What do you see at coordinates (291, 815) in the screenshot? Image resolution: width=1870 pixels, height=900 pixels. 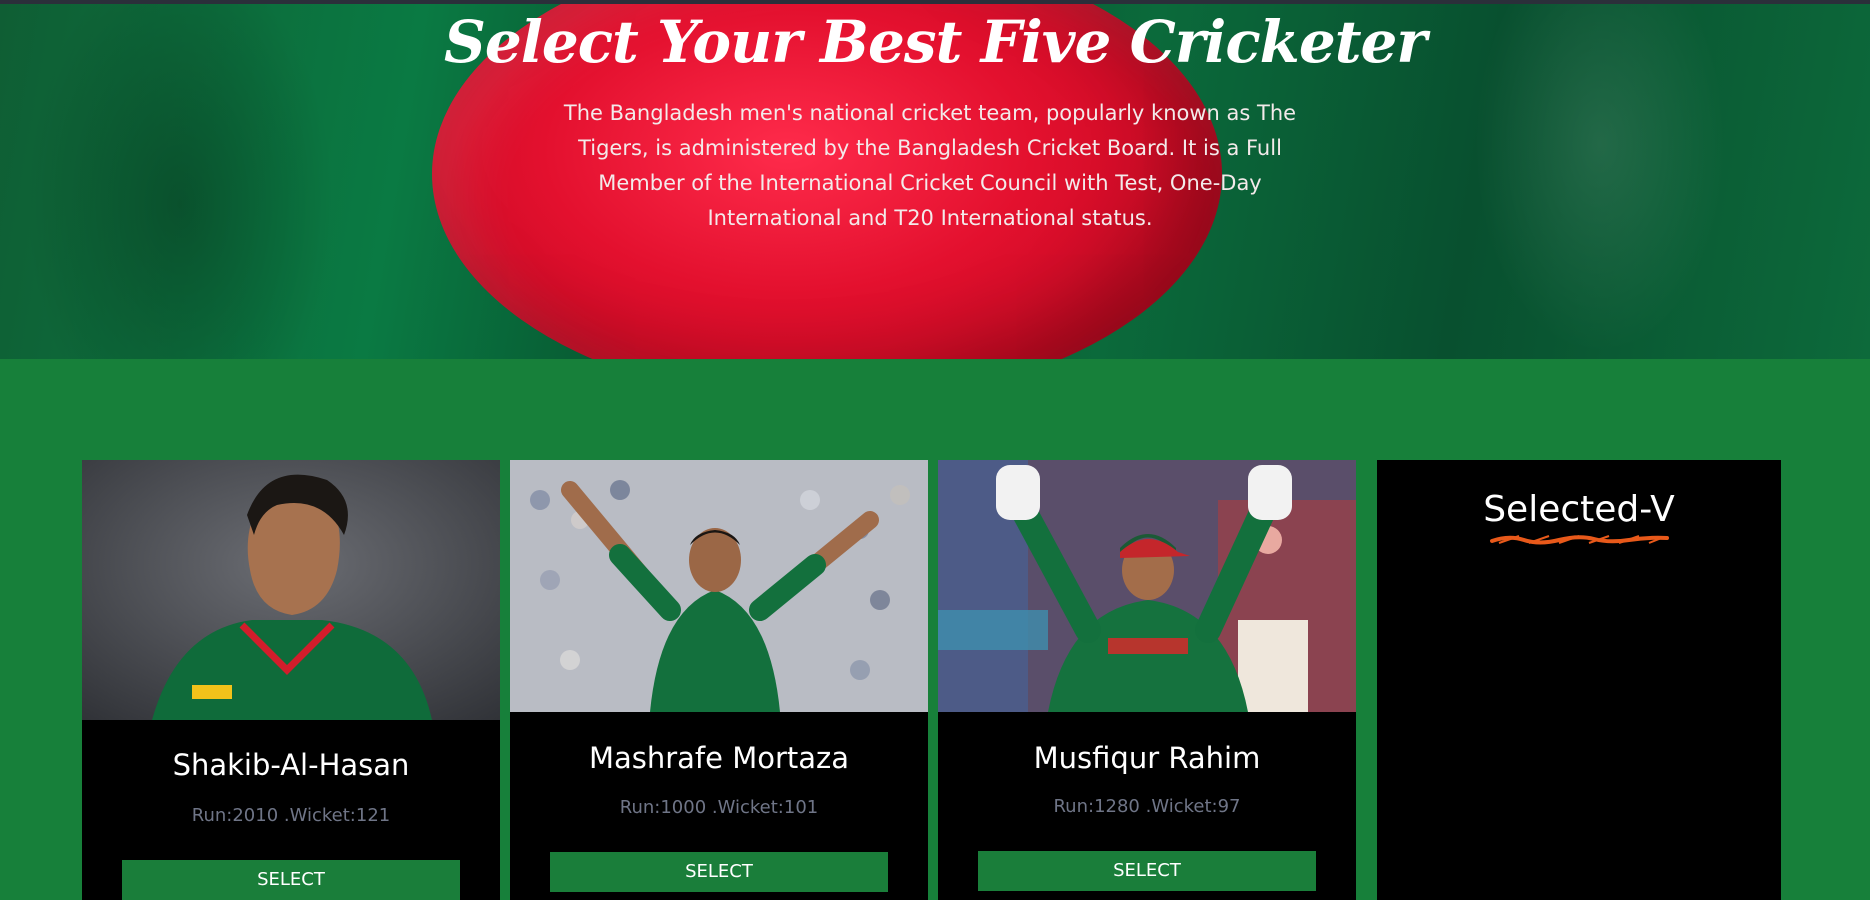 I see `player-stats: Run:2010 .Wicket:121` at bounding box center [291, 815].